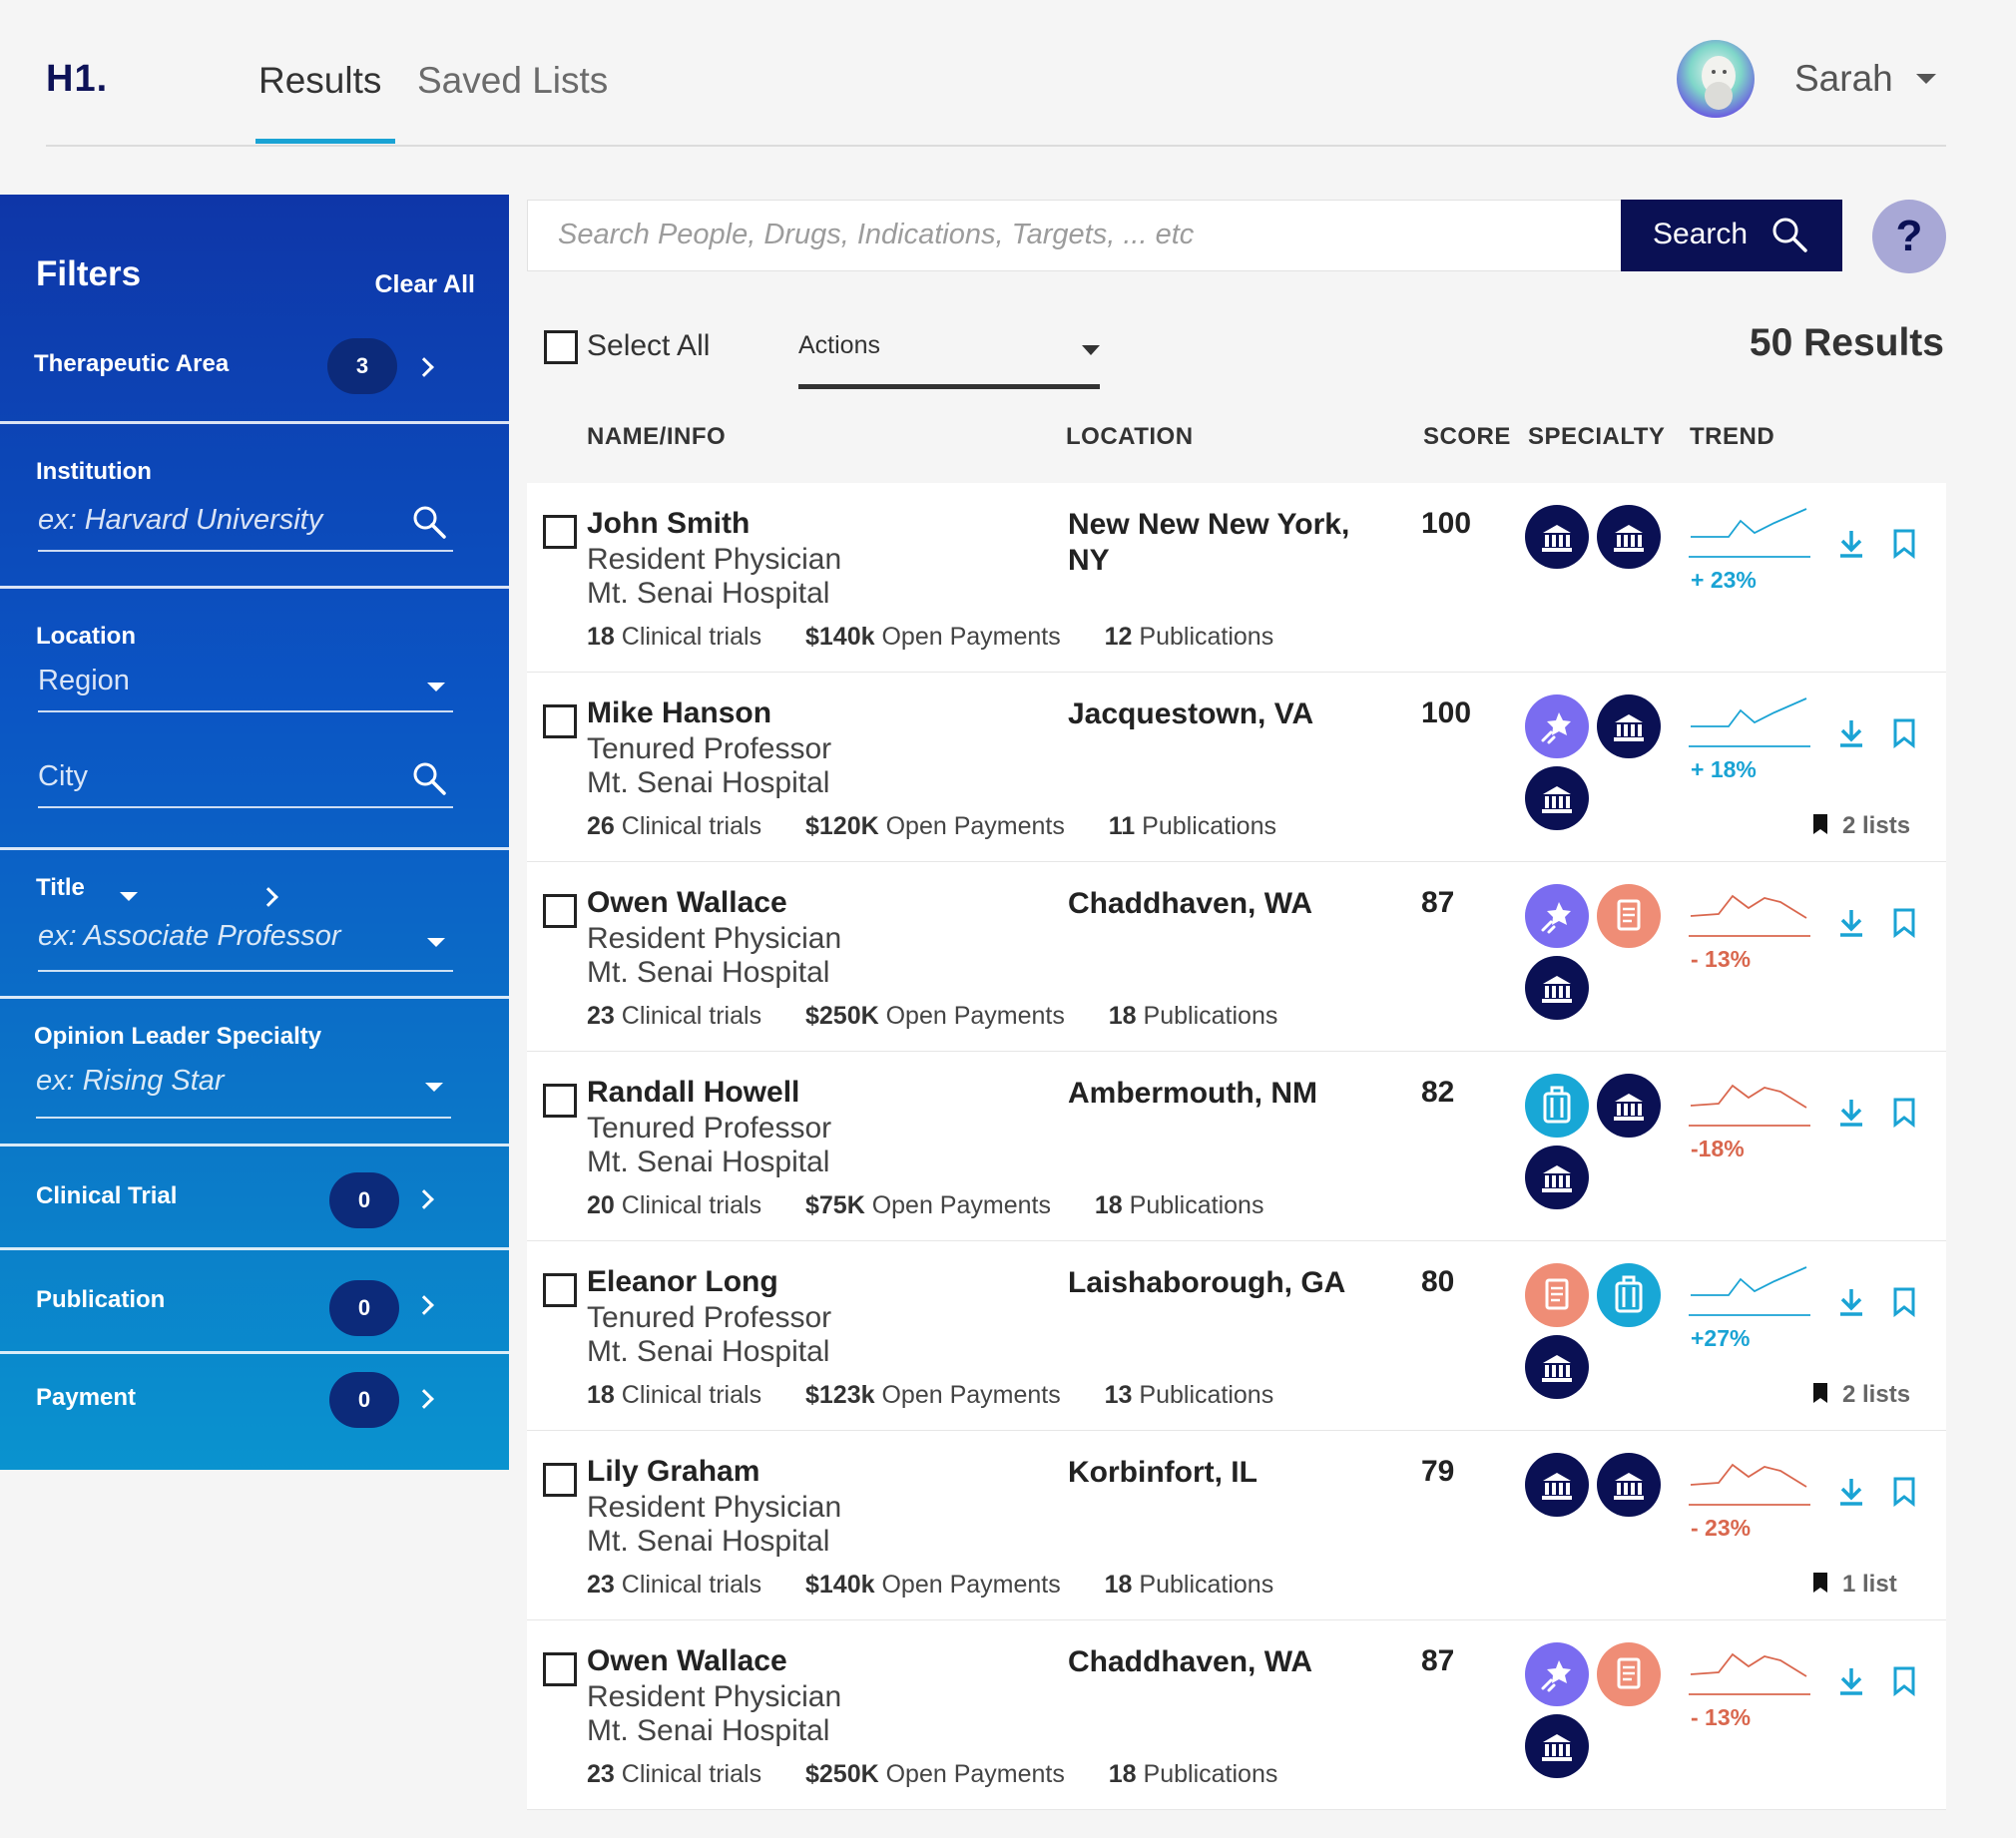 The image size is (2016, 1838). What do you see at coordinates (254, 1198) in the screenshot?
I see `clinical-trial-filter: Clinical Trial 0` at bounding box center [254, 1198].